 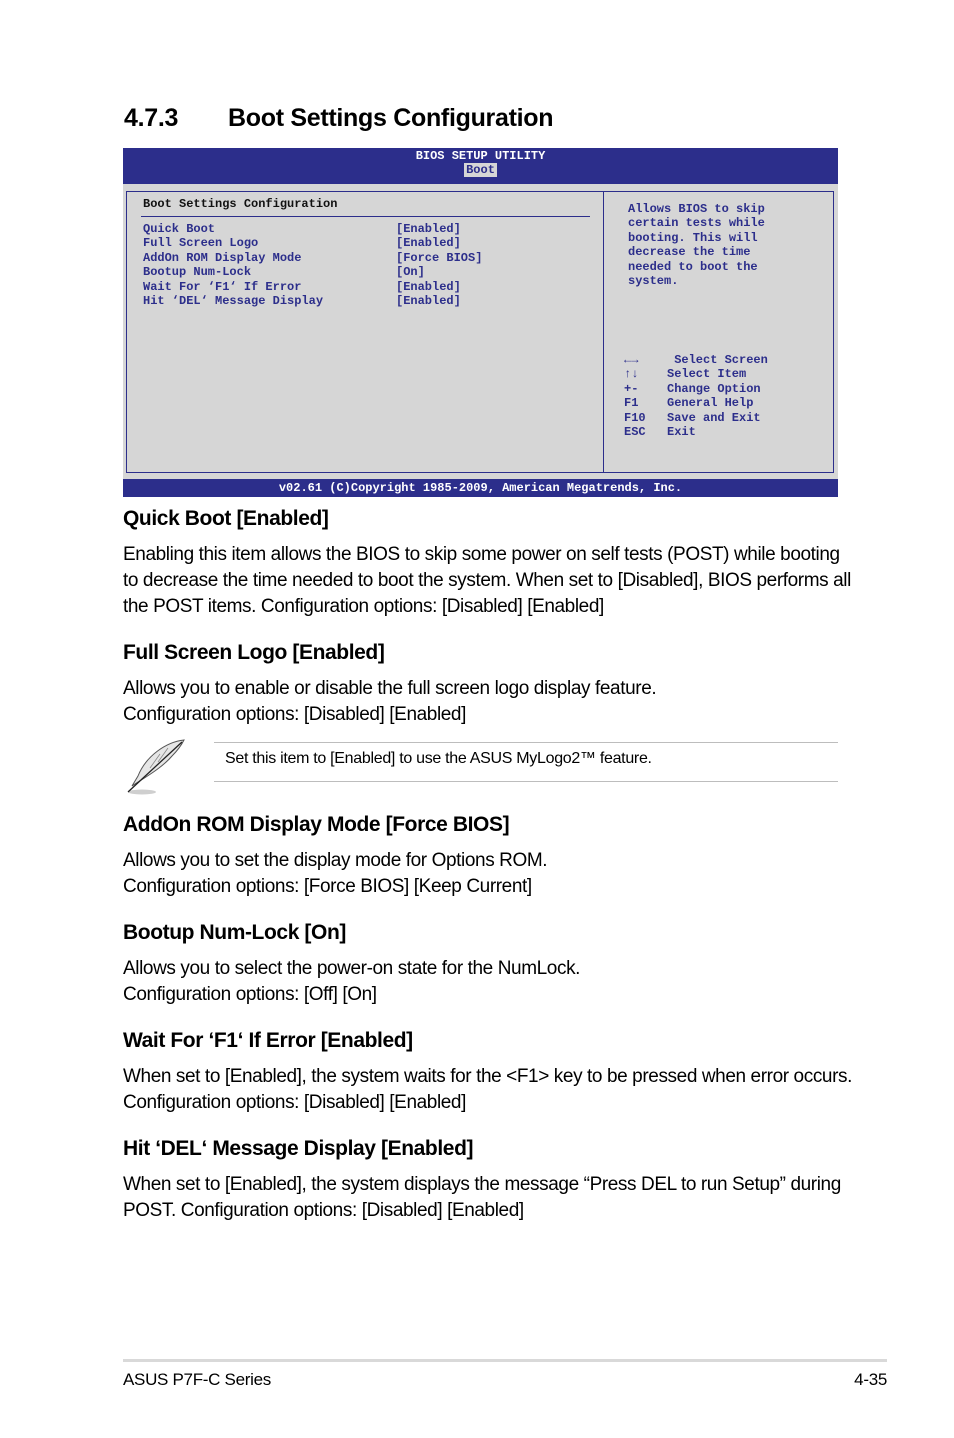 I want to click on bios-item-quick-boot: Quick Boot [Enabled], so click(x=312, y=229).